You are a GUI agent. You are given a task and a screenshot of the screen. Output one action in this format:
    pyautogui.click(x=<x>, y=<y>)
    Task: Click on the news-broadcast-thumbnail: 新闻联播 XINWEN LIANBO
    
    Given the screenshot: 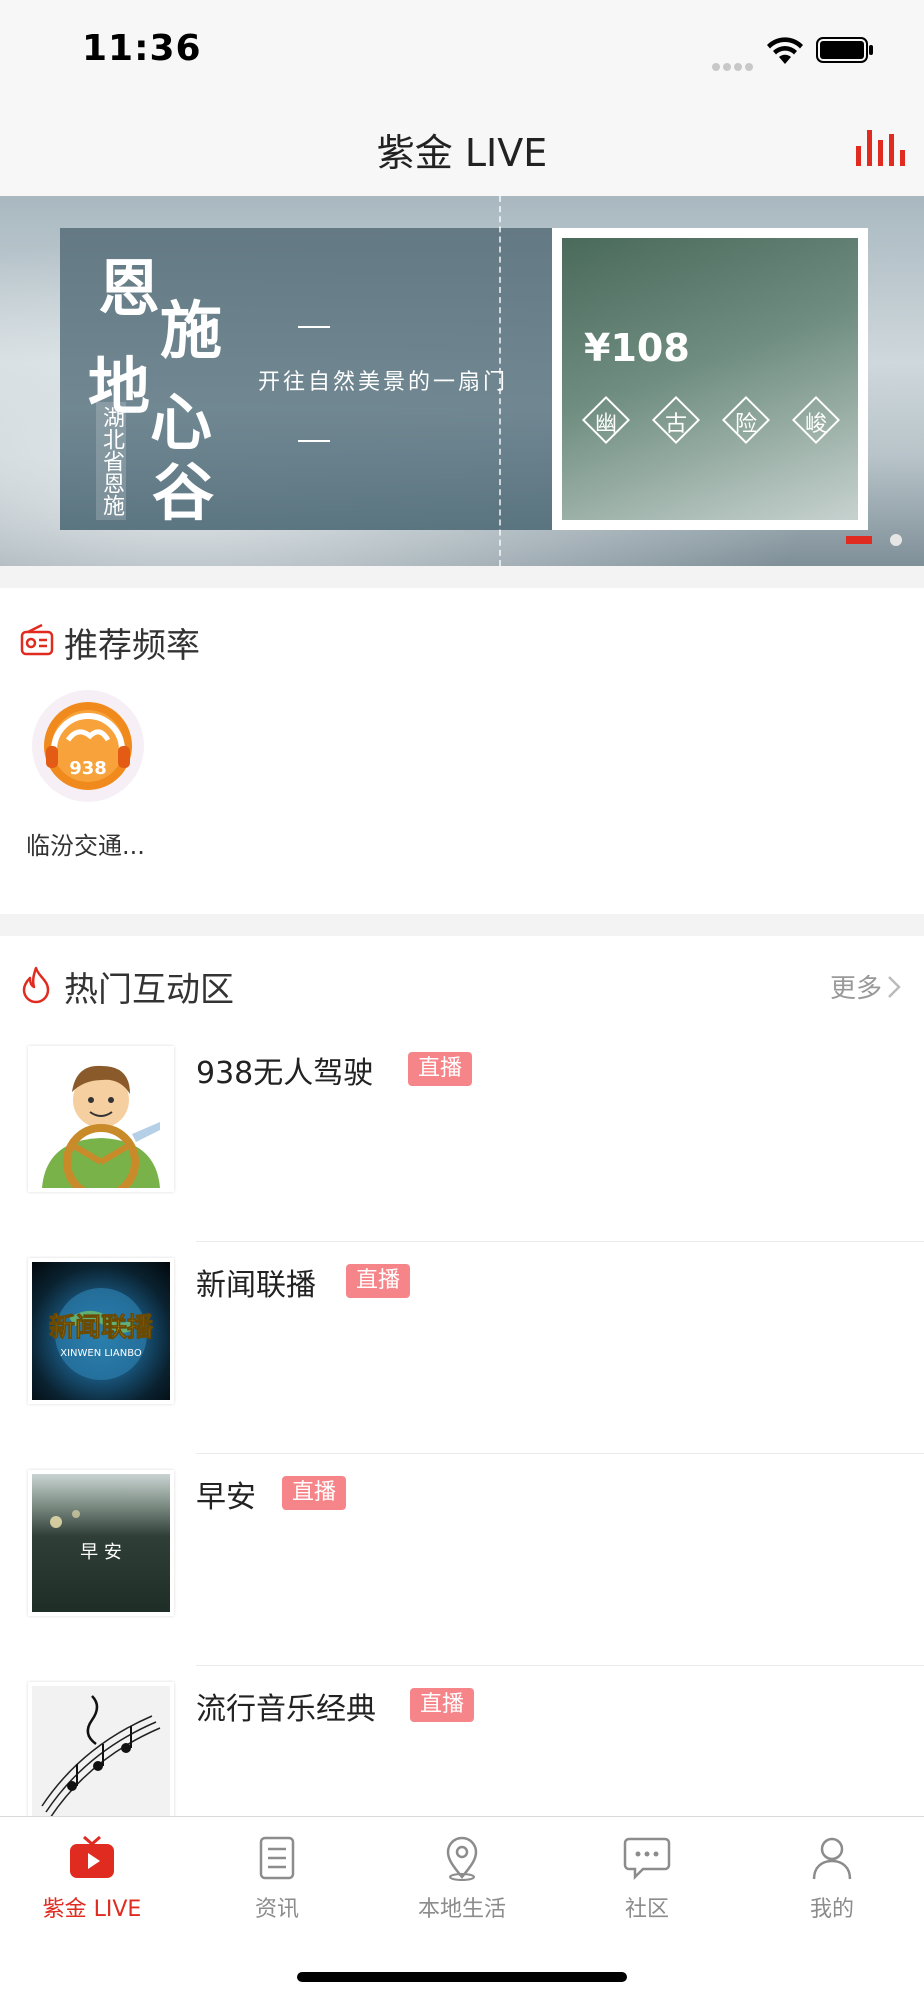 What is the action you would take?
    pyautogui.click(x=101, y=1334)
    